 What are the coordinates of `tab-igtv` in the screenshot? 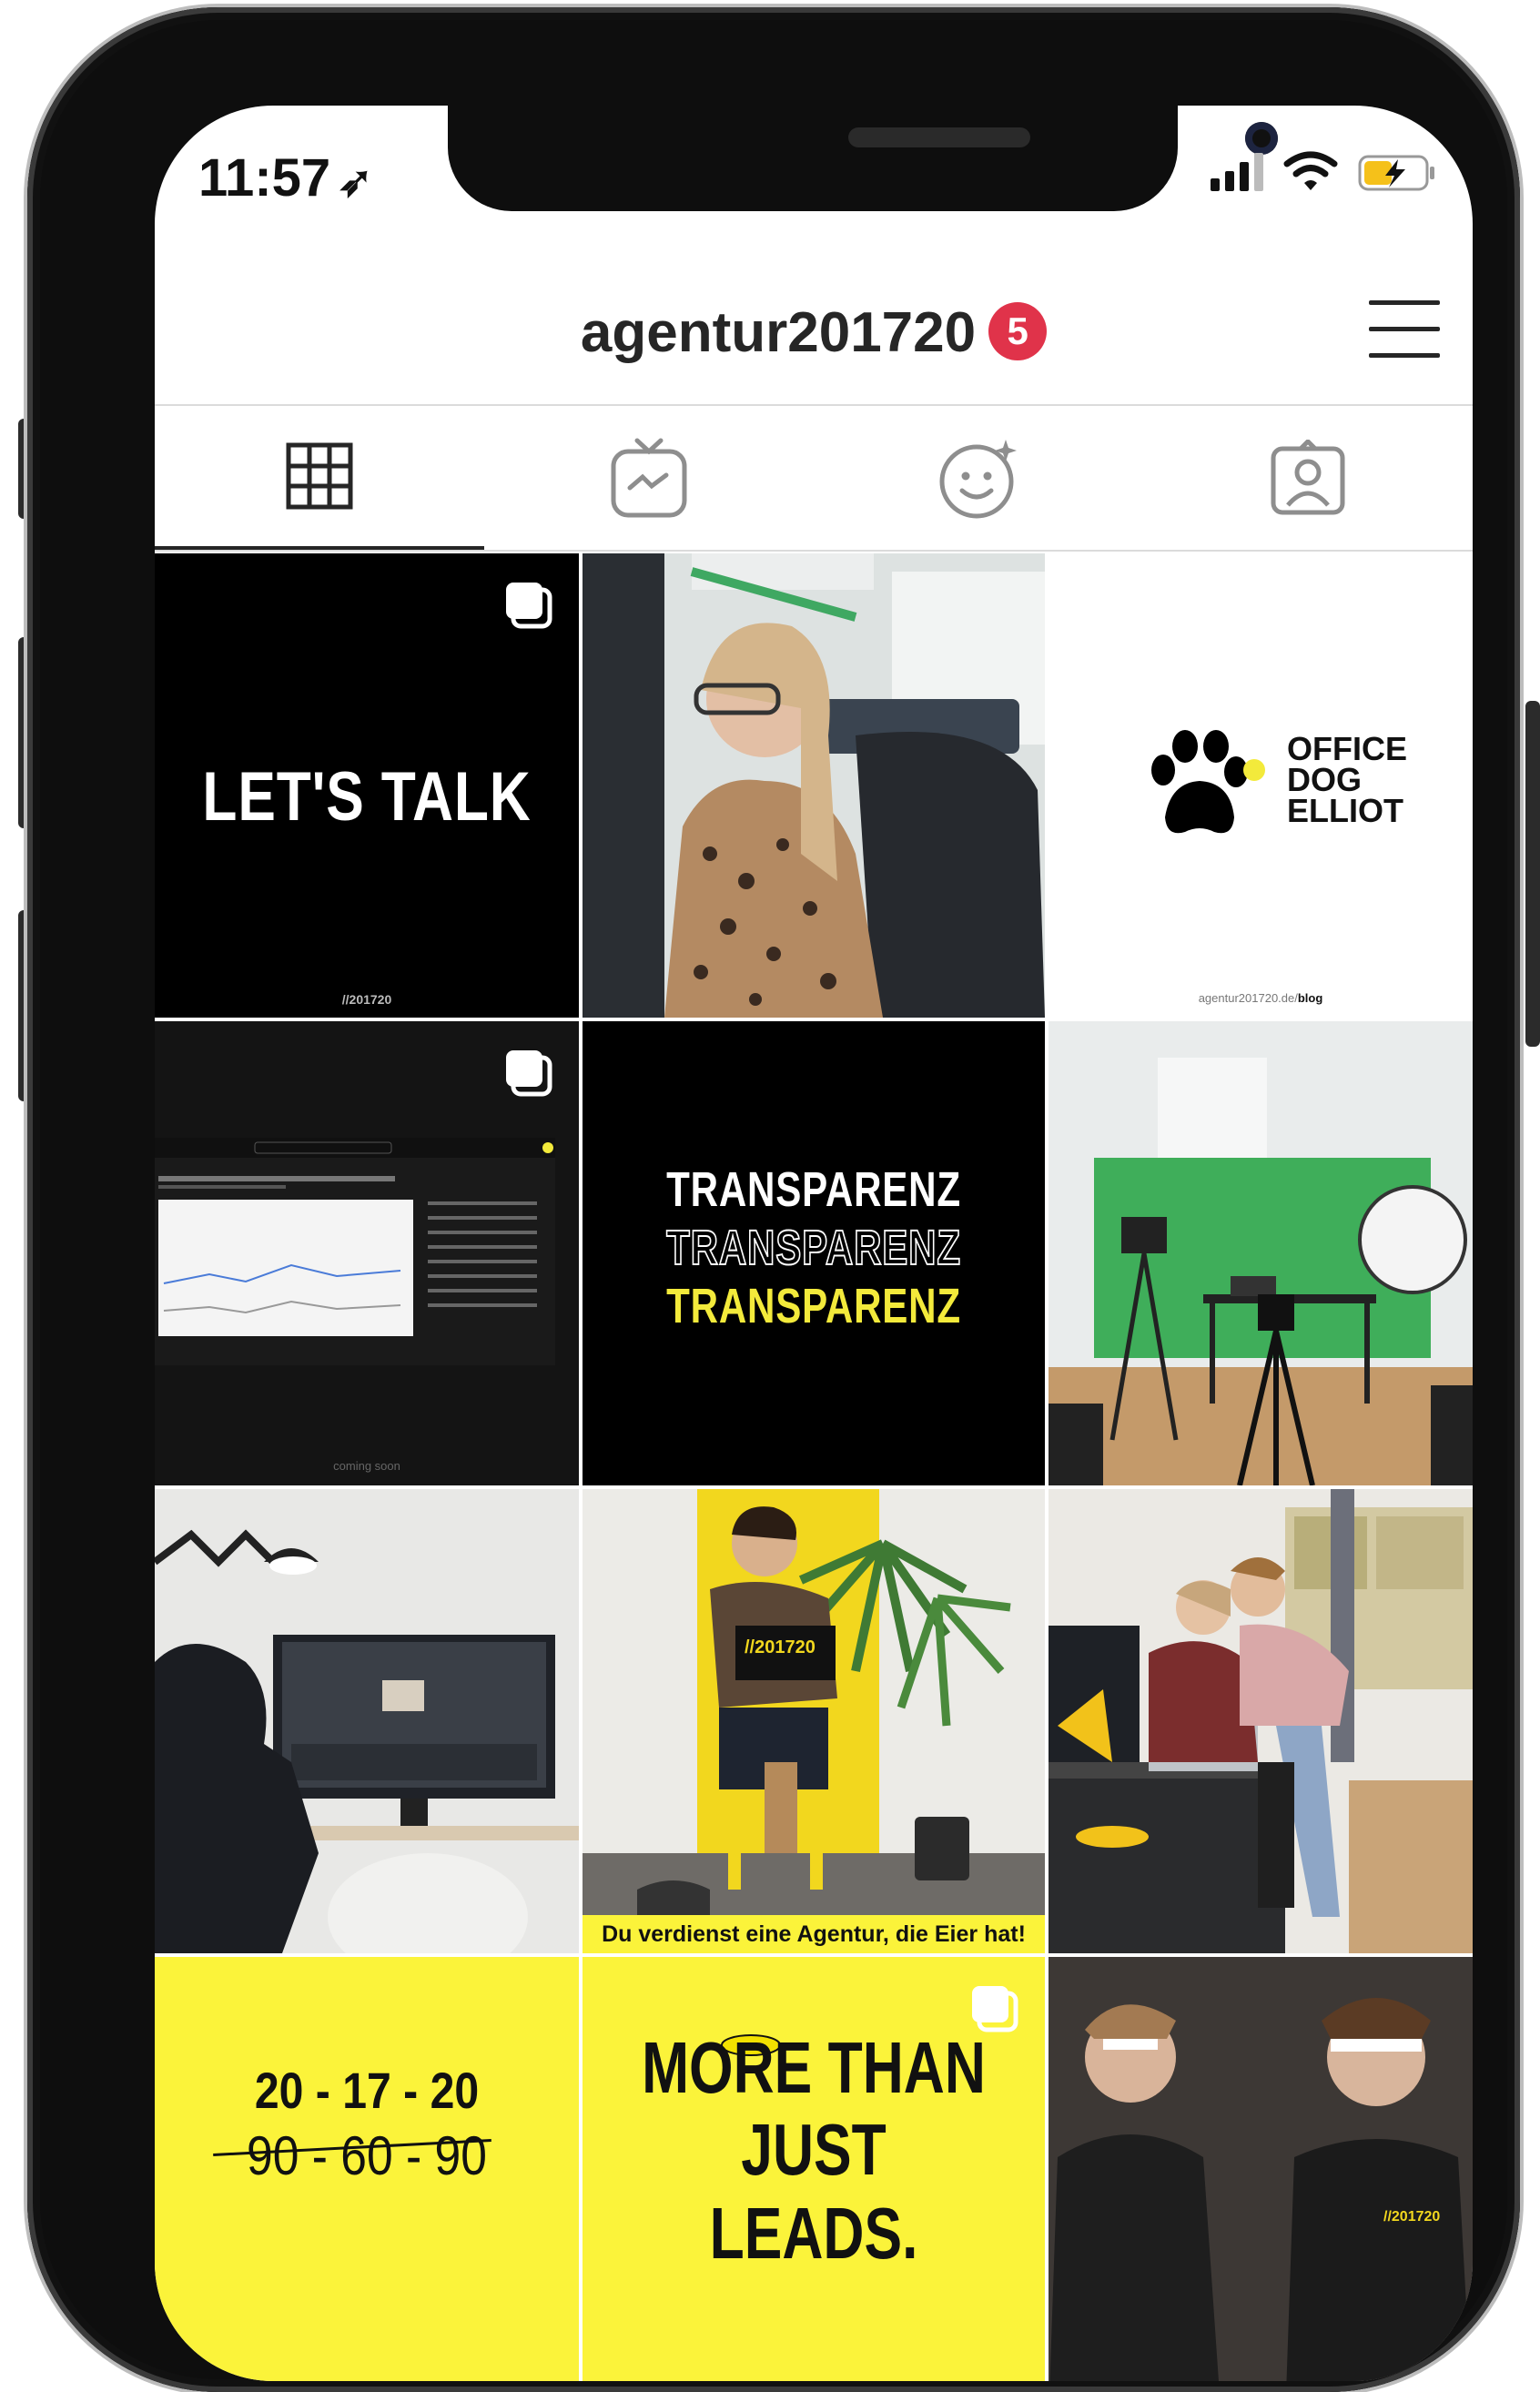 It's located at (649, 478).